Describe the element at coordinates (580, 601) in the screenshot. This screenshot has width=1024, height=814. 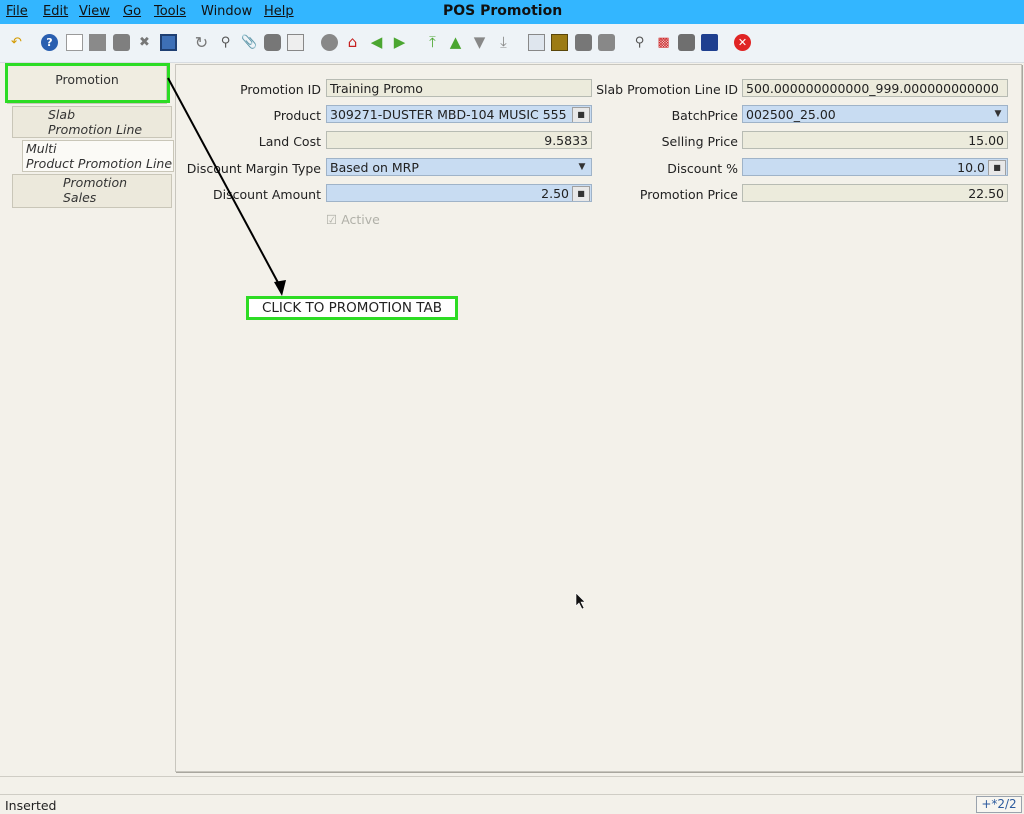
I see `mouse-cursor-icon` at that location.